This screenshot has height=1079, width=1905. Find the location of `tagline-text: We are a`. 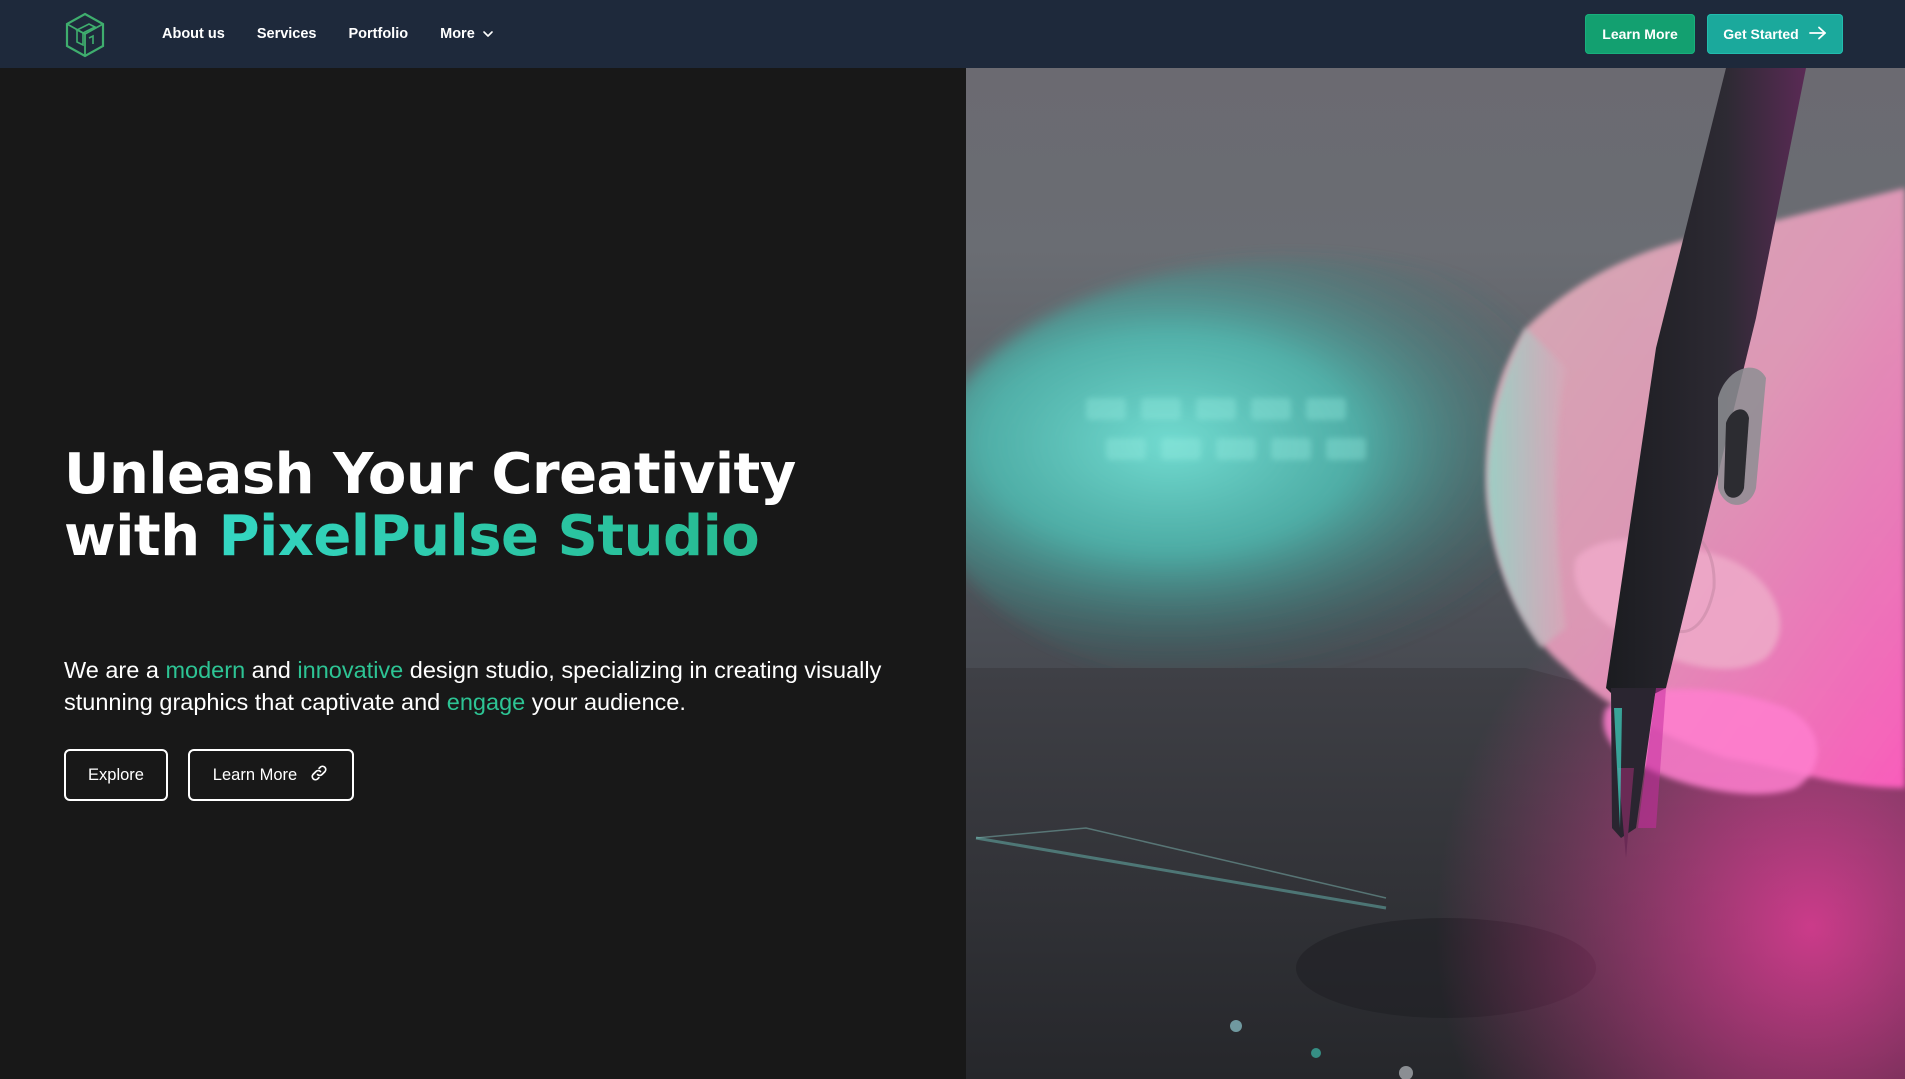

tagline-text: We are a is located at coordinates (115, 670).